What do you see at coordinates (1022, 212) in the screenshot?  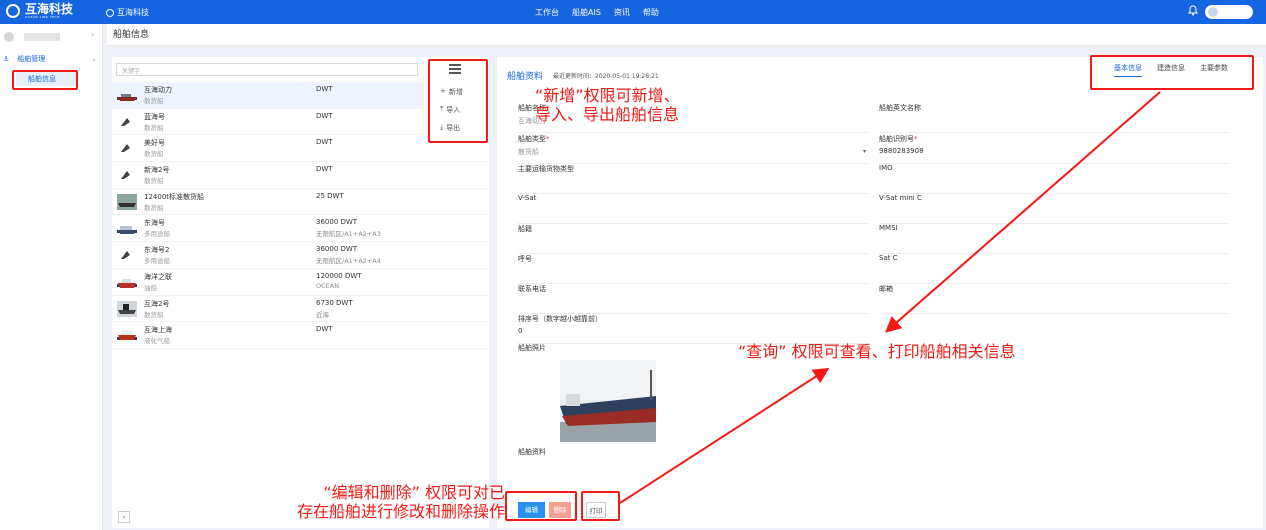 I see `arrow-to-tabs-line` at bounding box center [1022, 212].